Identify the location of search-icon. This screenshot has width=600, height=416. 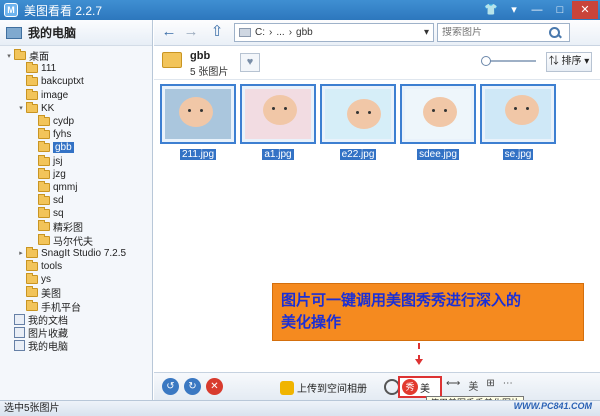
(555, 33).